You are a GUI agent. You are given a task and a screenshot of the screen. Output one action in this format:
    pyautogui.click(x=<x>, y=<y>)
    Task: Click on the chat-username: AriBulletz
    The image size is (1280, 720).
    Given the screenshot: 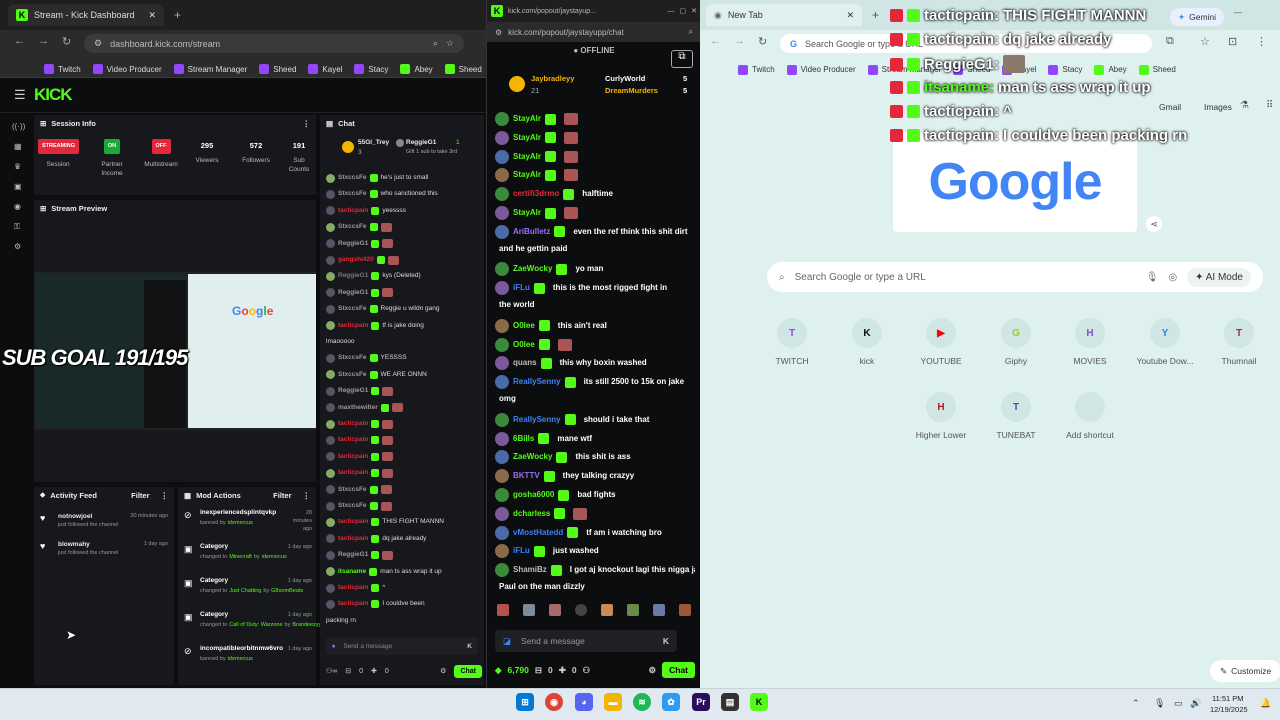 What is the action you would take?
    pyautogui.click(x=531, y=232)
    